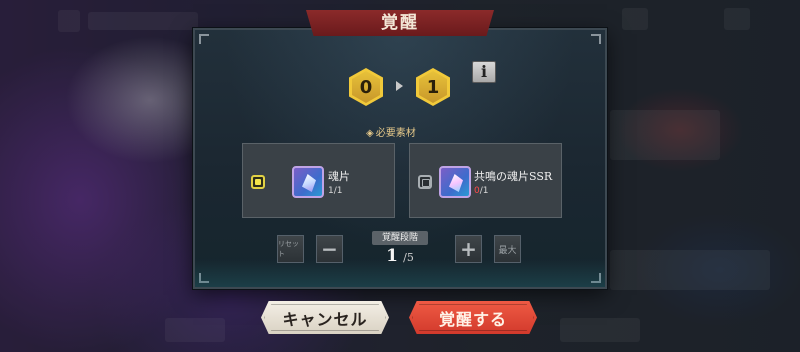 The width and height of the screenshot is (800, 352). Describe the element at coordinates (329, 249) in the screenshot. I see `minus-button: −` at that location.